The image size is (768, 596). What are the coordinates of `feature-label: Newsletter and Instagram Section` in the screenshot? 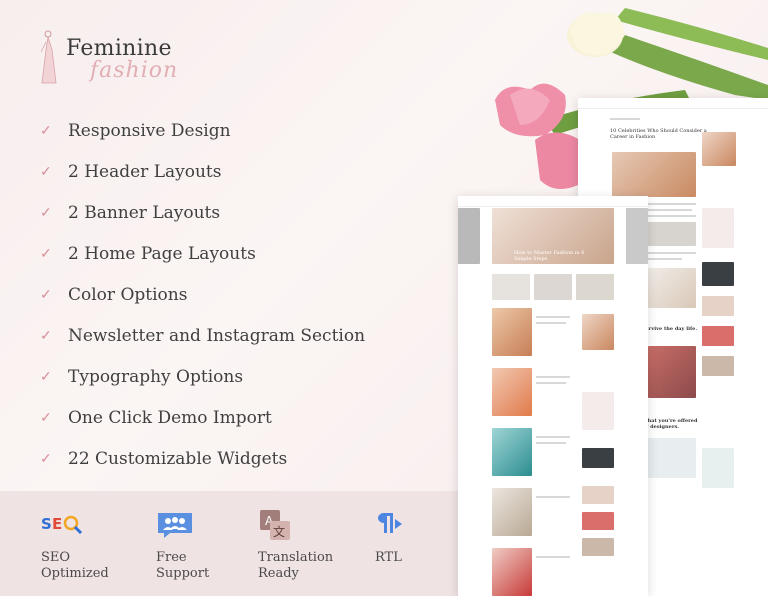 It's located at (217, 335).